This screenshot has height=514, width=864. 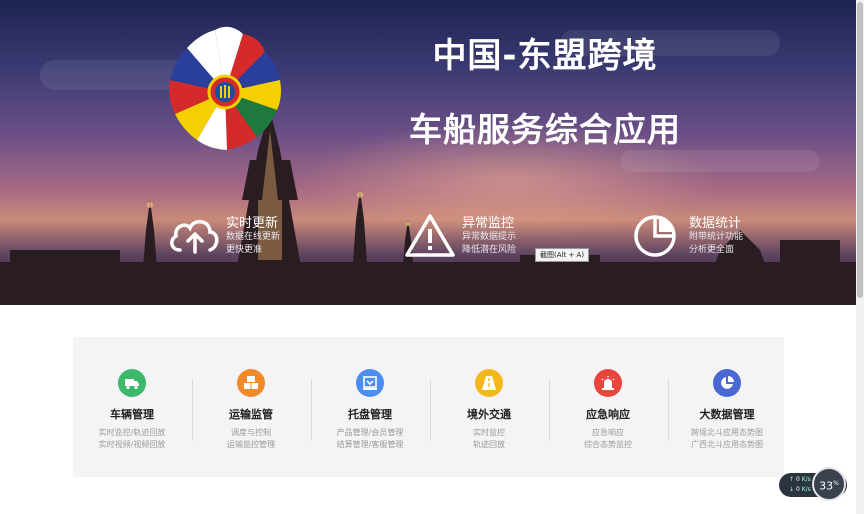 I want to click on module-title: 托盘管理, so click(x=370, y=414).